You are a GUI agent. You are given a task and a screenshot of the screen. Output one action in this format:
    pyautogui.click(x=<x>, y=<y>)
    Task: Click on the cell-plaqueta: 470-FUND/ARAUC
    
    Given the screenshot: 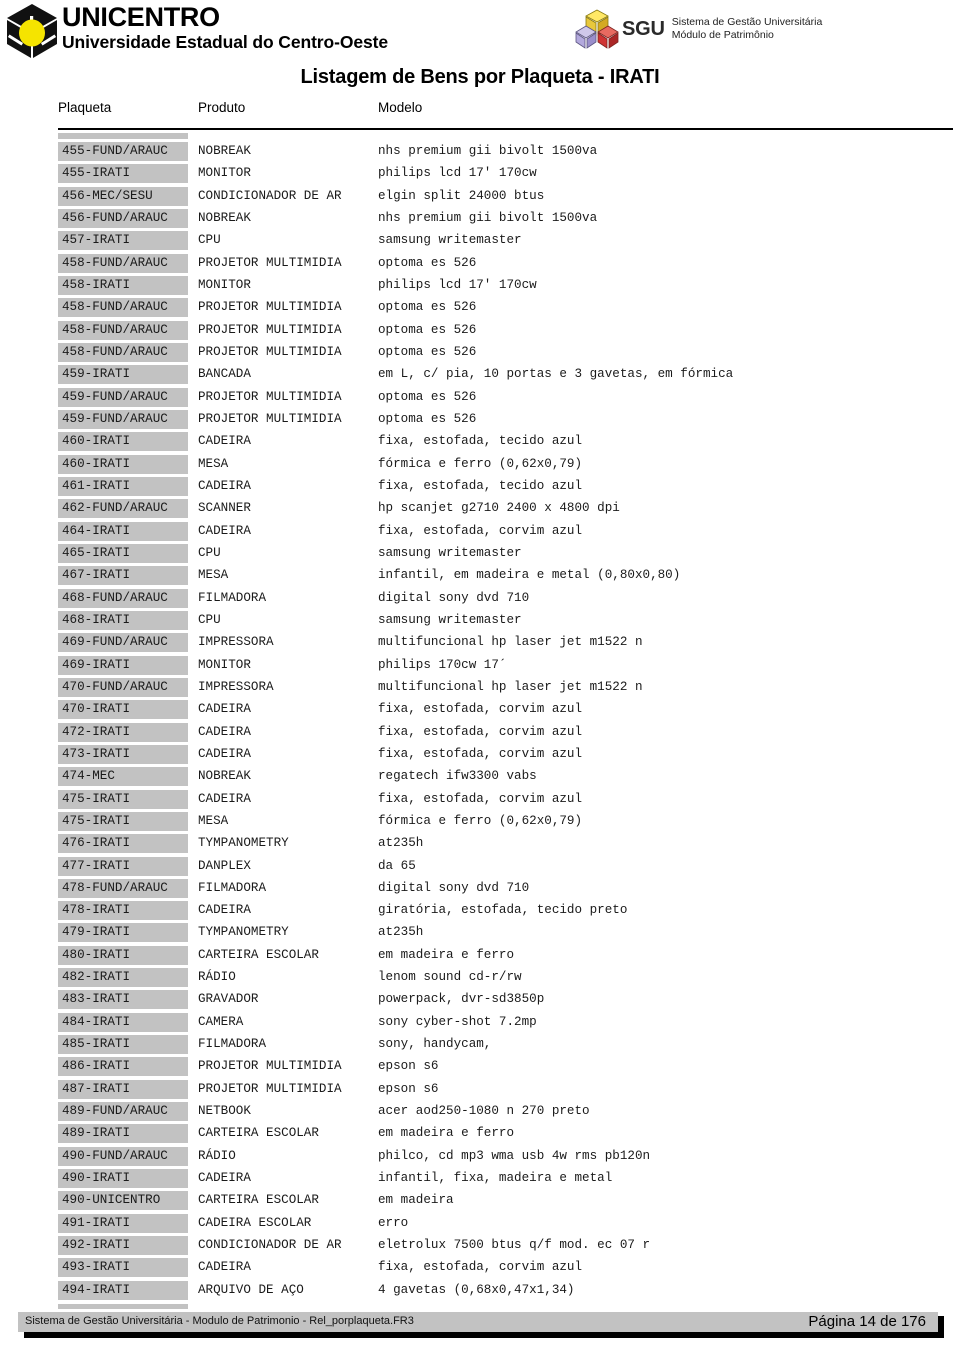 What is the action you would take?
    pyautogui.click(x=123, y=687)
    